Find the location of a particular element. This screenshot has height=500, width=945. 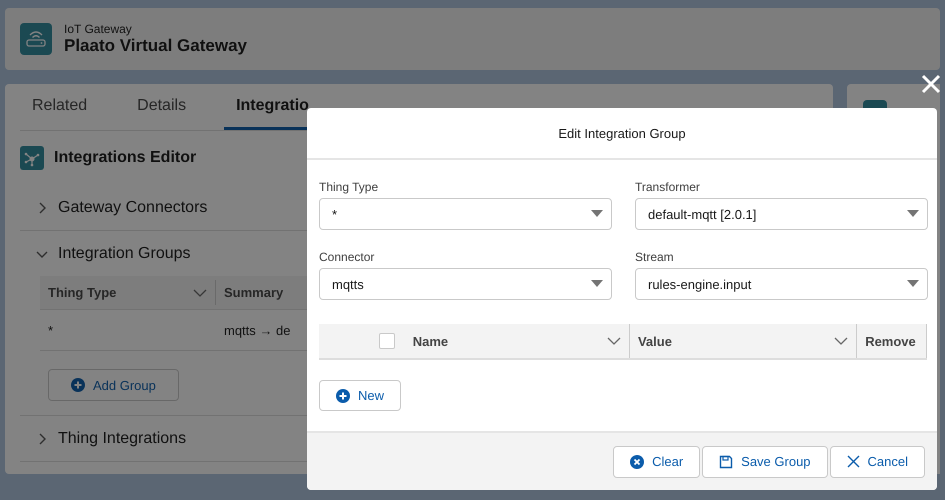

field-label: Thing Type is located at coordinates (349, 187).